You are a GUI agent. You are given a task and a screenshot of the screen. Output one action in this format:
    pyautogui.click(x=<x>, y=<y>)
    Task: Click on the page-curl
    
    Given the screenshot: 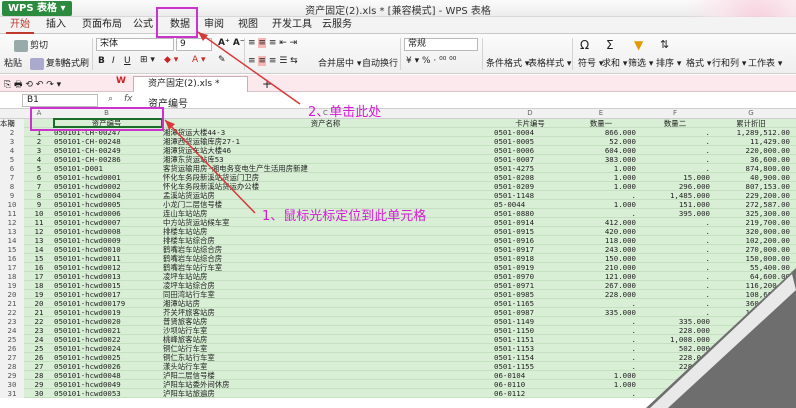 What is the action you would take?
    pyautogui.click(x=721, y=338)
    